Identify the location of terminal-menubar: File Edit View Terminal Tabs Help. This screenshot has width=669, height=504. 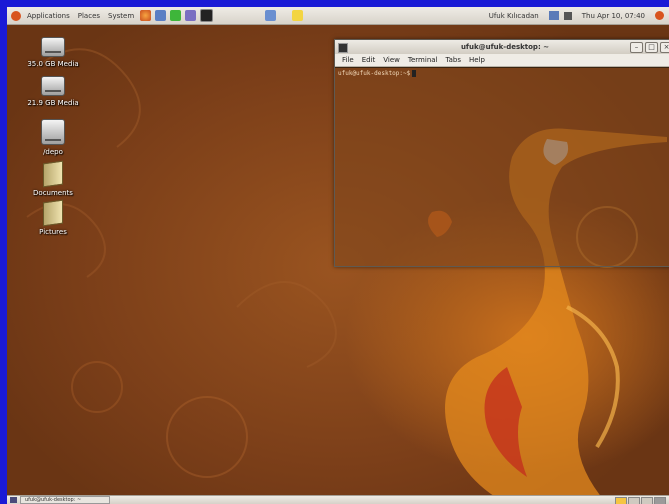
(502, 60).